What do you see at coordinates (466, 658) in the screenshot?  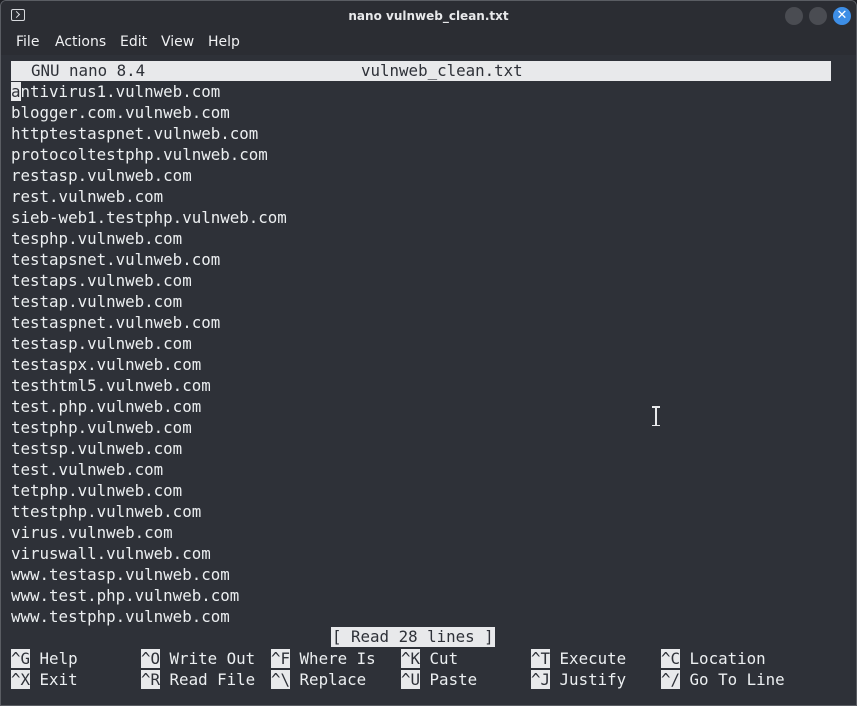 I see `shortcut-item: ^K Cut` at bounding box center [466, 658].